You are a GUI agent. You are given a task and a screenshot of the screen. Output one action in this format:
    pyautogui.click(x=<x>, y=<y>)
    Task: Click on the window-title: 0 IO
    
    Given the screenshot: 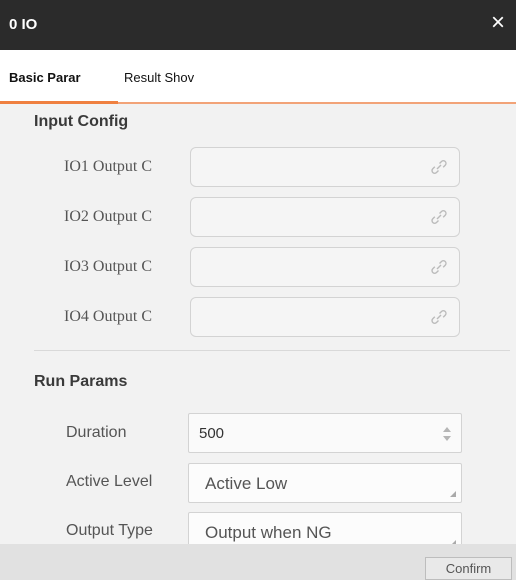 What is the action you would take?
    pyautogui.click(x=23, y=24)
    